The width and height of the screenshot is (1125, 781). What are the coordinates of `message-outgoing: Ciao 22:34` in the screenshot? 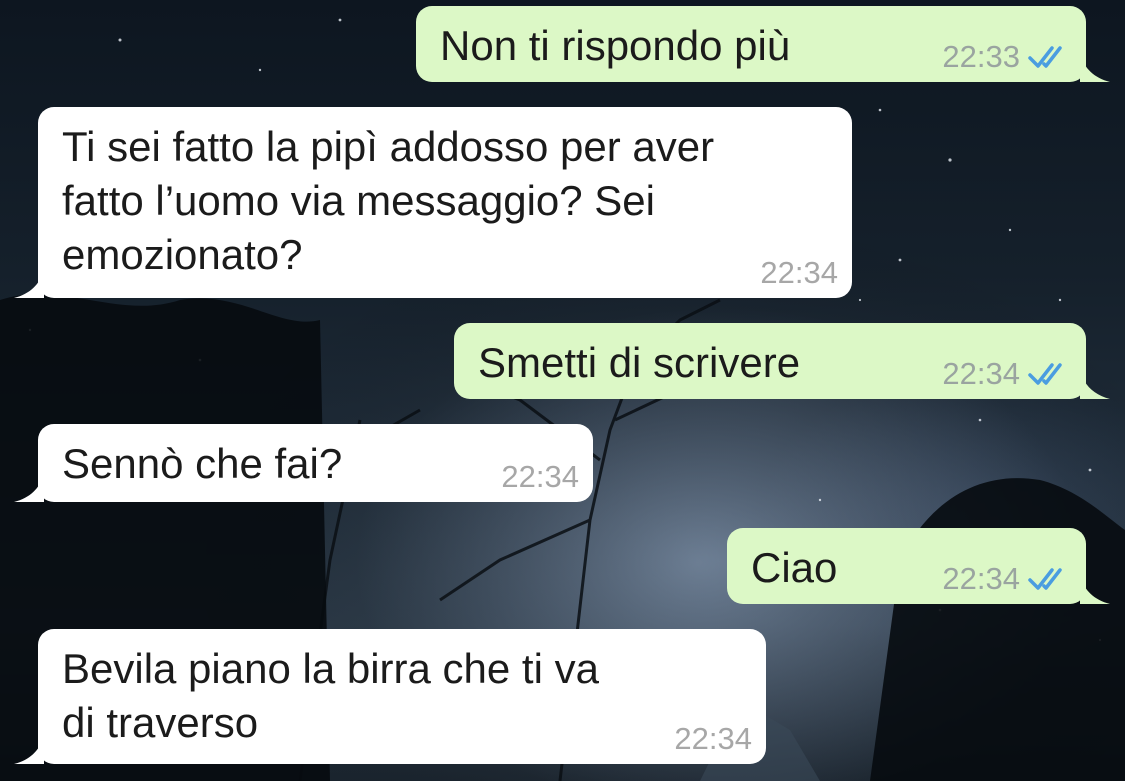 It's located at (918, 566).